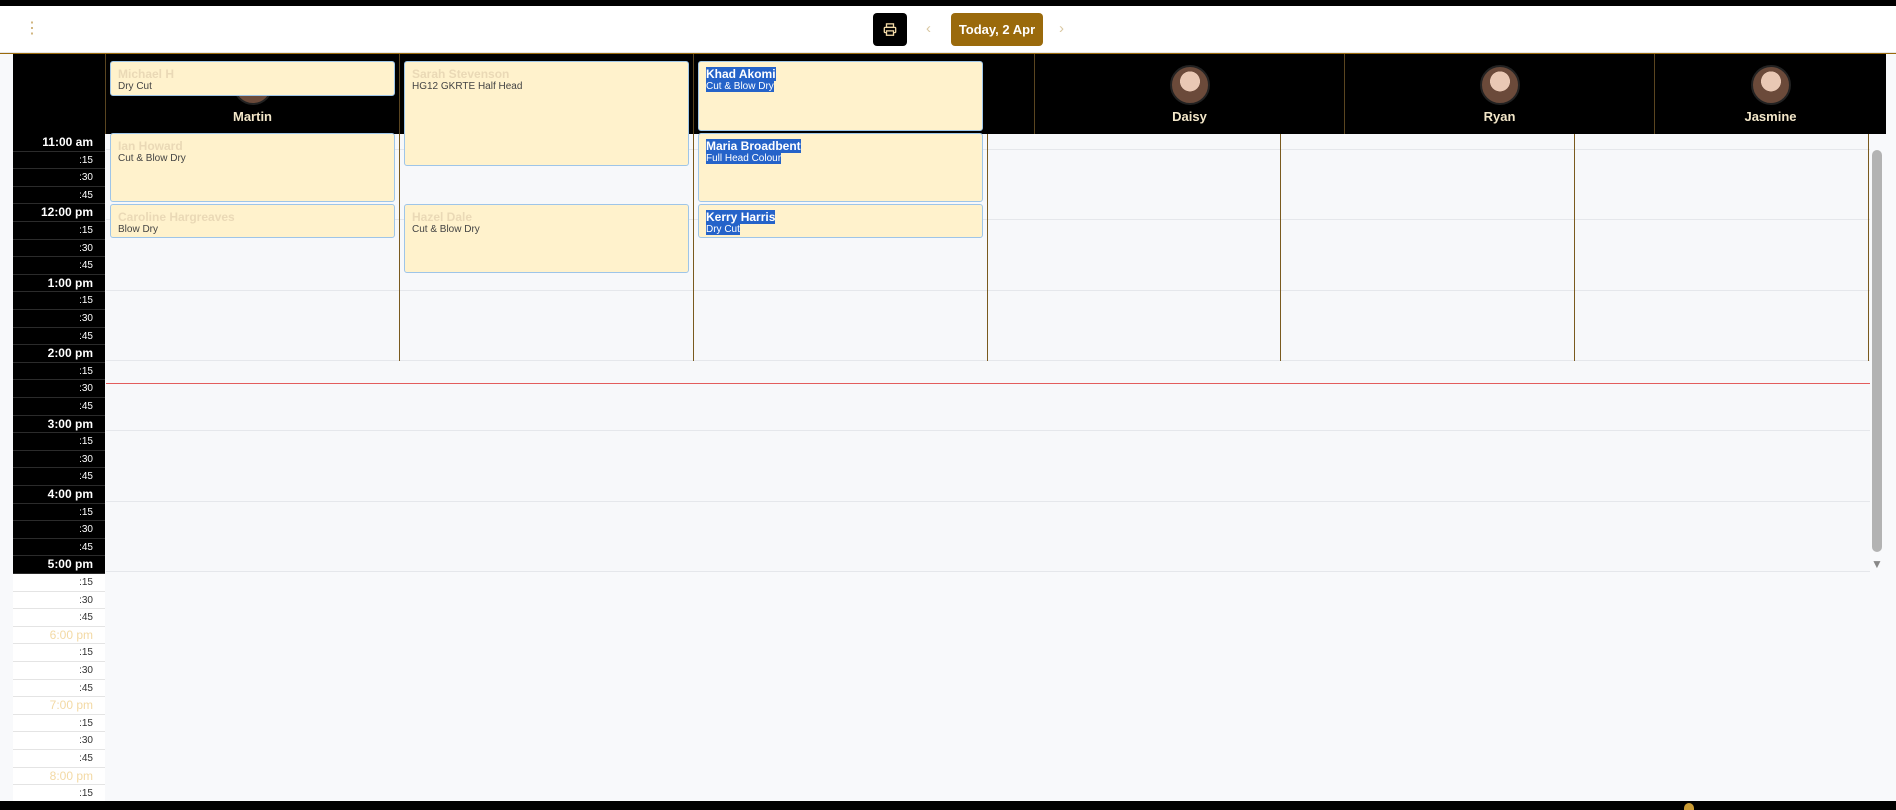 This screenshot has height=810, width=1896. Describe the element at coordinates (461, 74) in the screenshot. I see `appointment-client: Sarah Stevenson` at that location.